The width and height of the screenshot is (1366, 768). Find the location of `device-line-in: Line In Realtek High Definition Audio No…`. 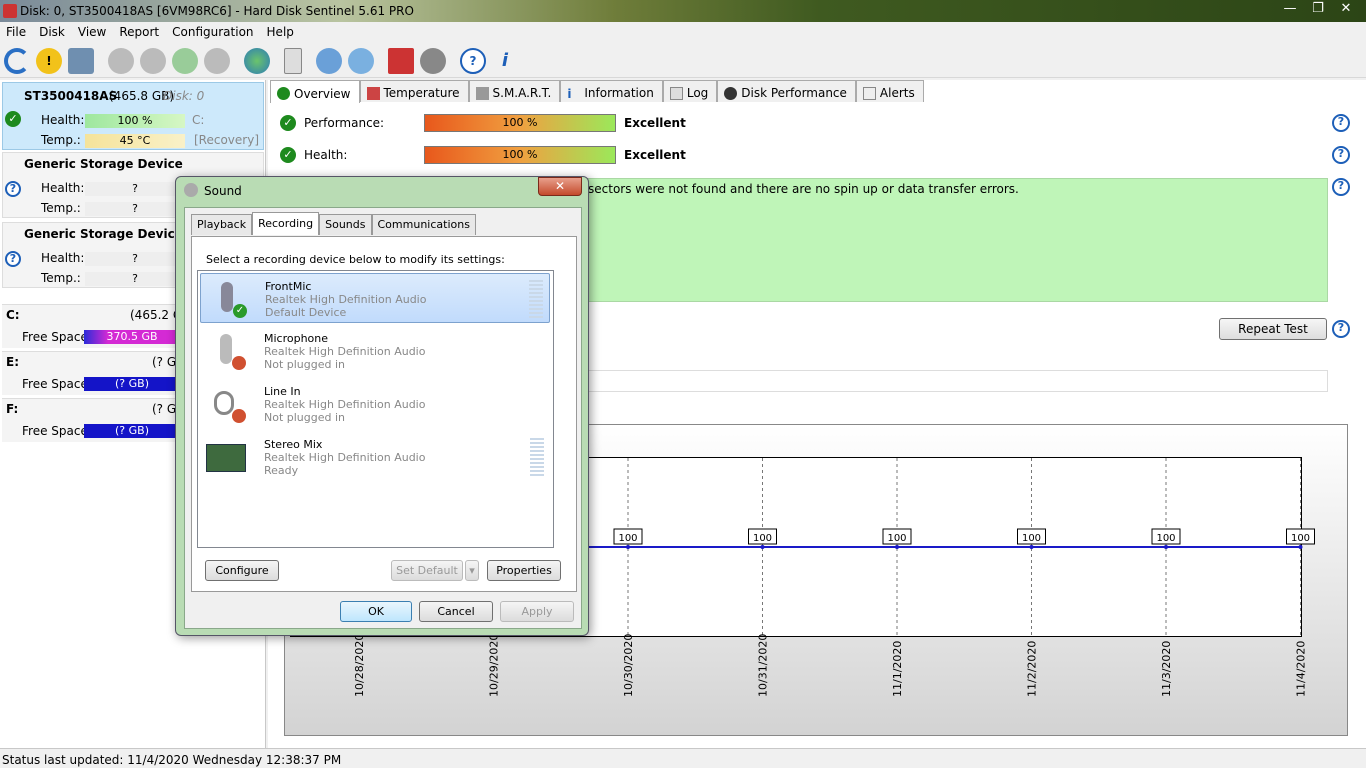

device-line-in: Line In Realtek High Definition Audio No… is located at coordinates (375, 404).